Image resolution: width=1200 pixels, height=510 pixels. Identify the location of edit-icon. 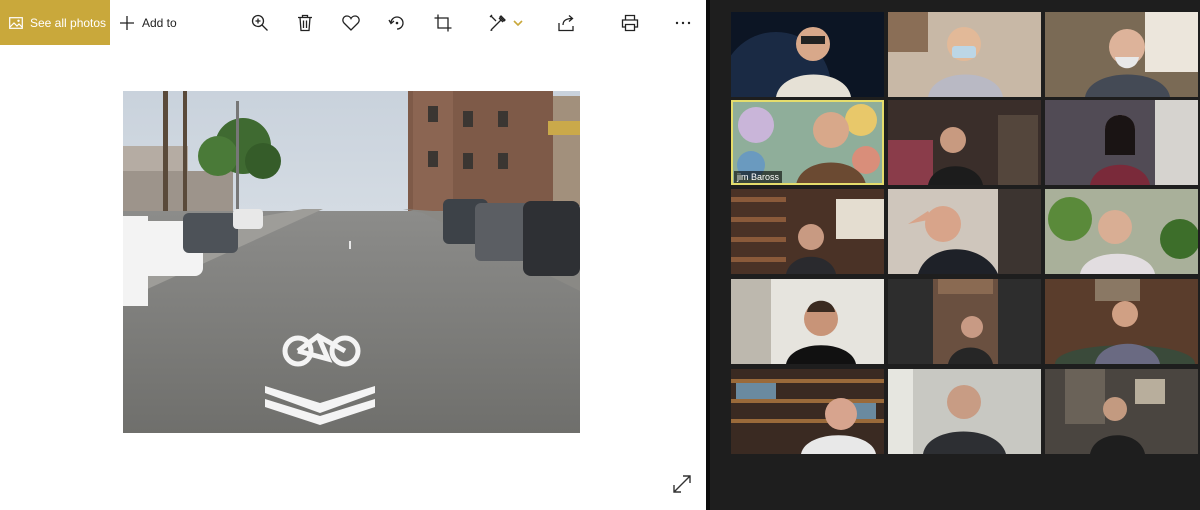
(498, 23).